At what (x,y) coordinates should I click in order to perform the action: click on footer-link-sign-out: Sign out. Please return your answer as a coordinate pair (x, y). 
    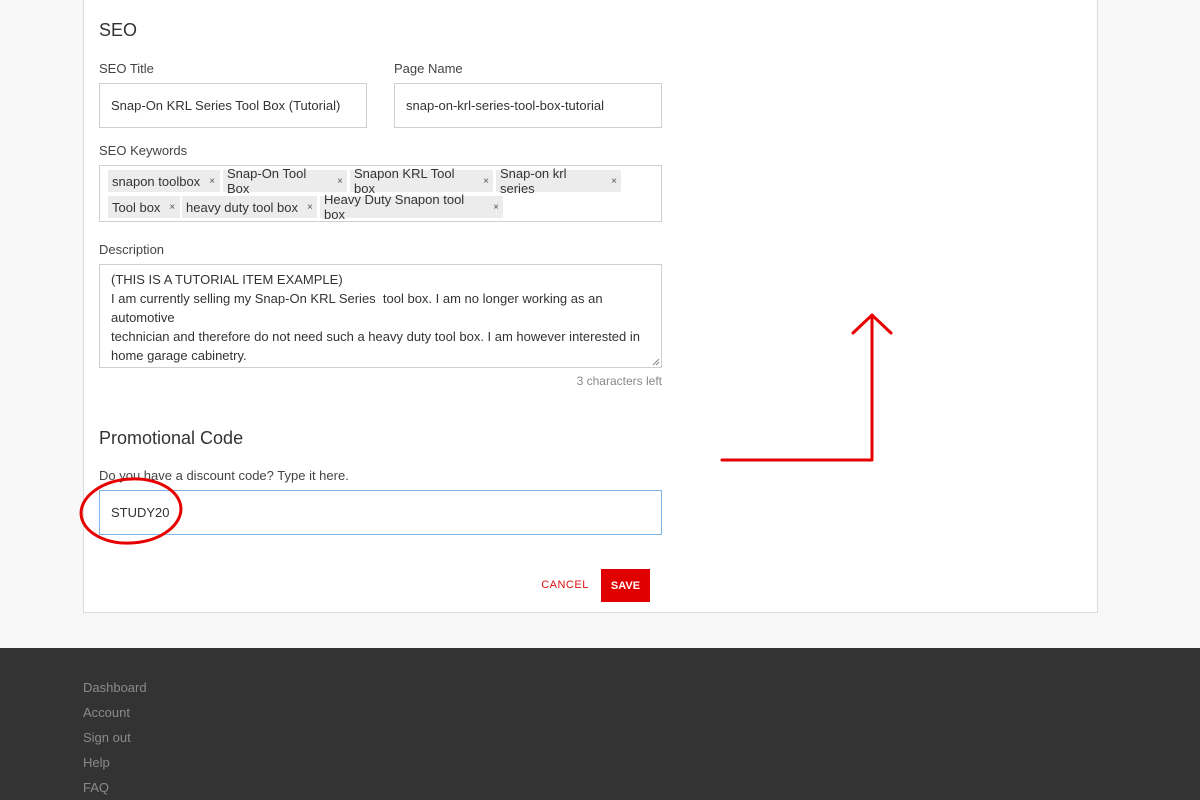
    Looking at the image, I should click on (107, 737).